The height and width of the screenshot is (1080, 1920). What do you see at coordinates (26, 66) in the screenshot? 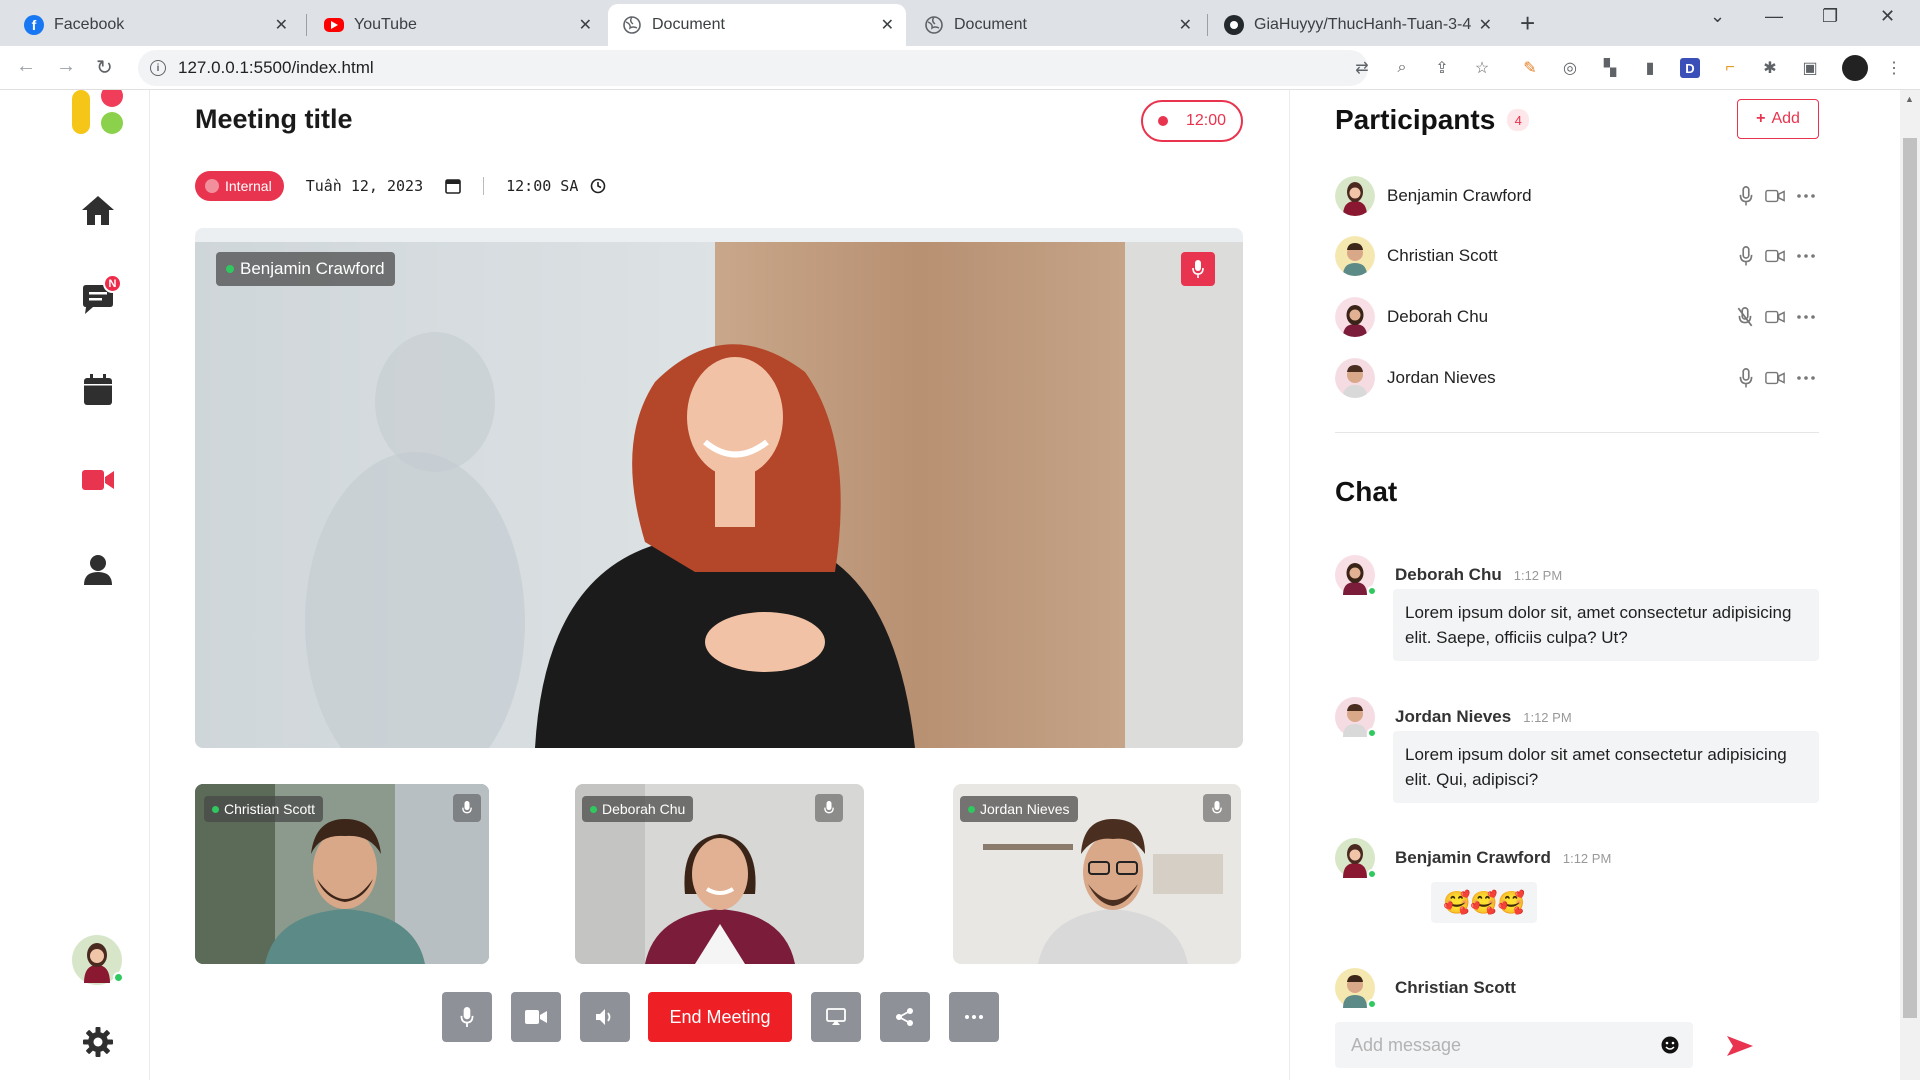
I see `back-icon: ←` at bounding box center [26, 66].